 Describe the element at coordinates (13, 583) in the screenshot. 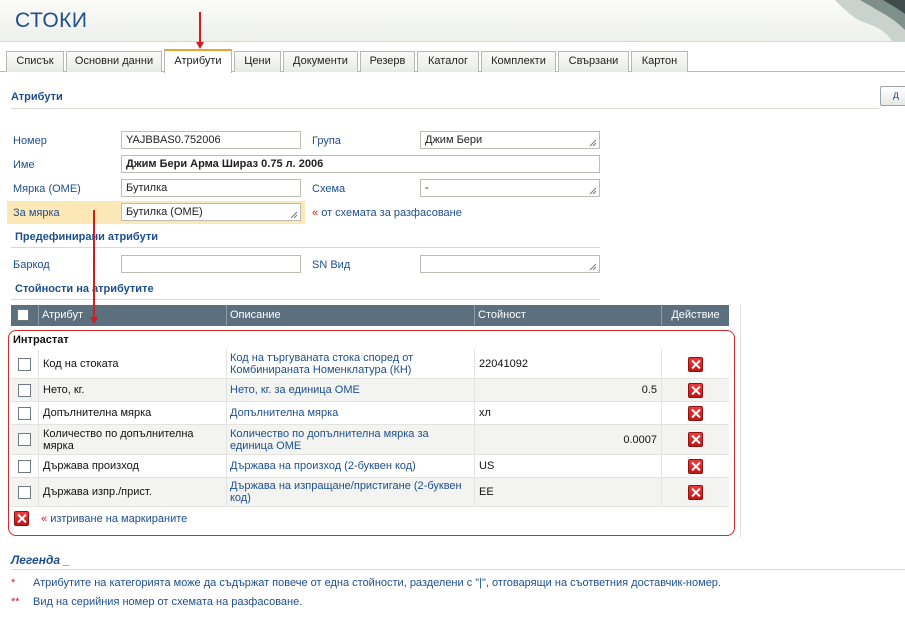

I see `legend-marker: *` at that location.